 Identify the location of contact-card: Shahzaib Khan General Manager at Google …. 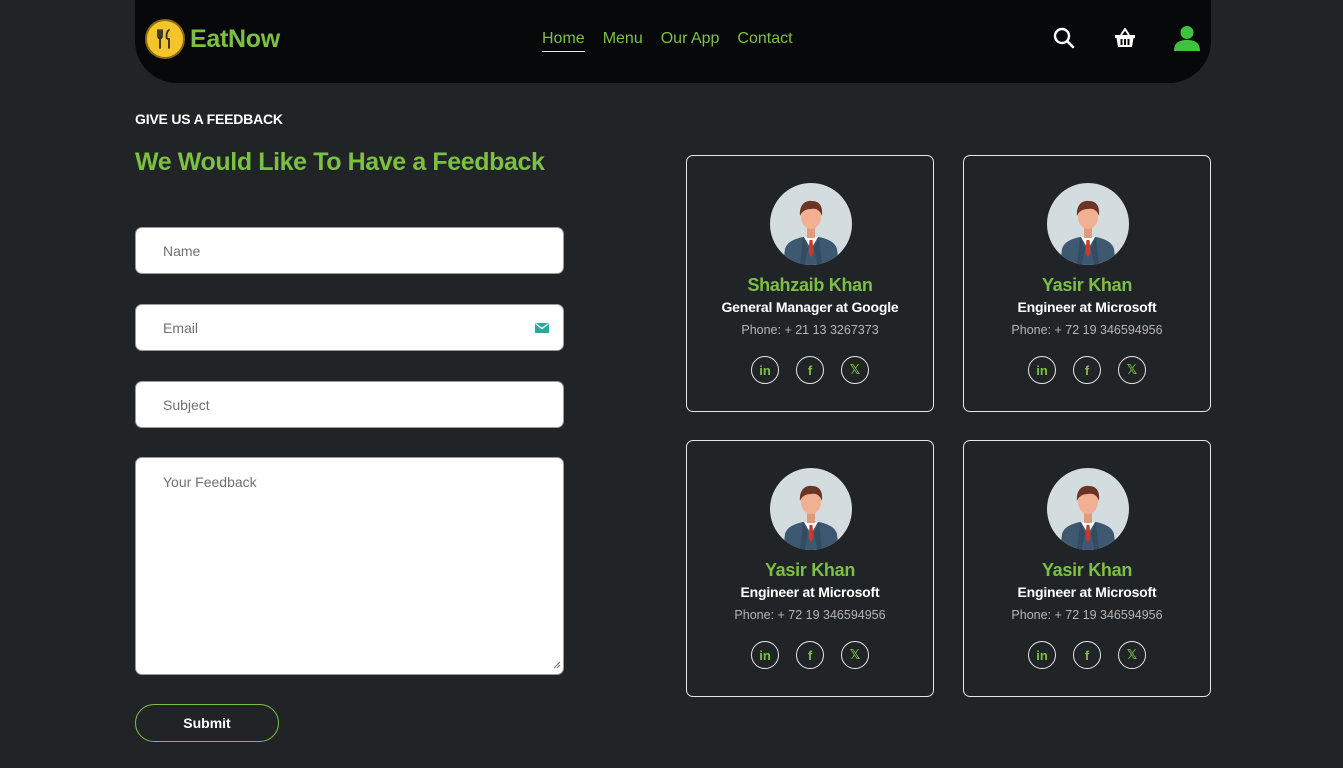
(810, 283).